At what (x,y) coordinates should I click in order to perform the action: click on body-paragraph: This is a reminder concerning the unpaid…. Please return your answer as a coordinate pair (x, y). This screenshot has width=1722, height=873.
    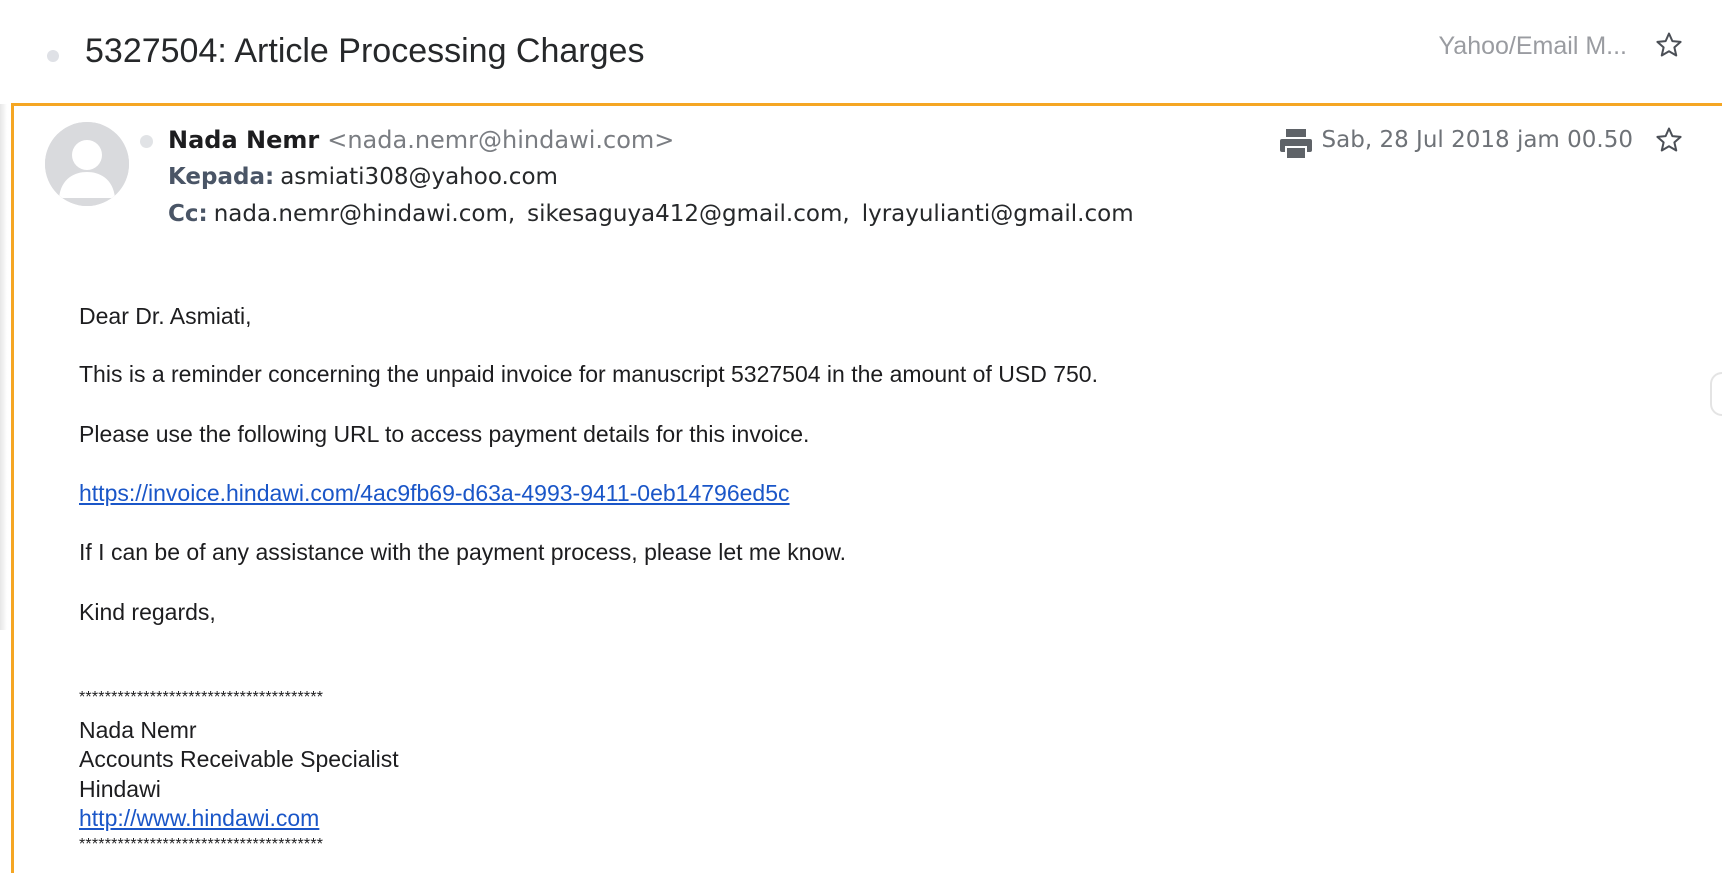
    Looking at the image, I should click on (588, 374).